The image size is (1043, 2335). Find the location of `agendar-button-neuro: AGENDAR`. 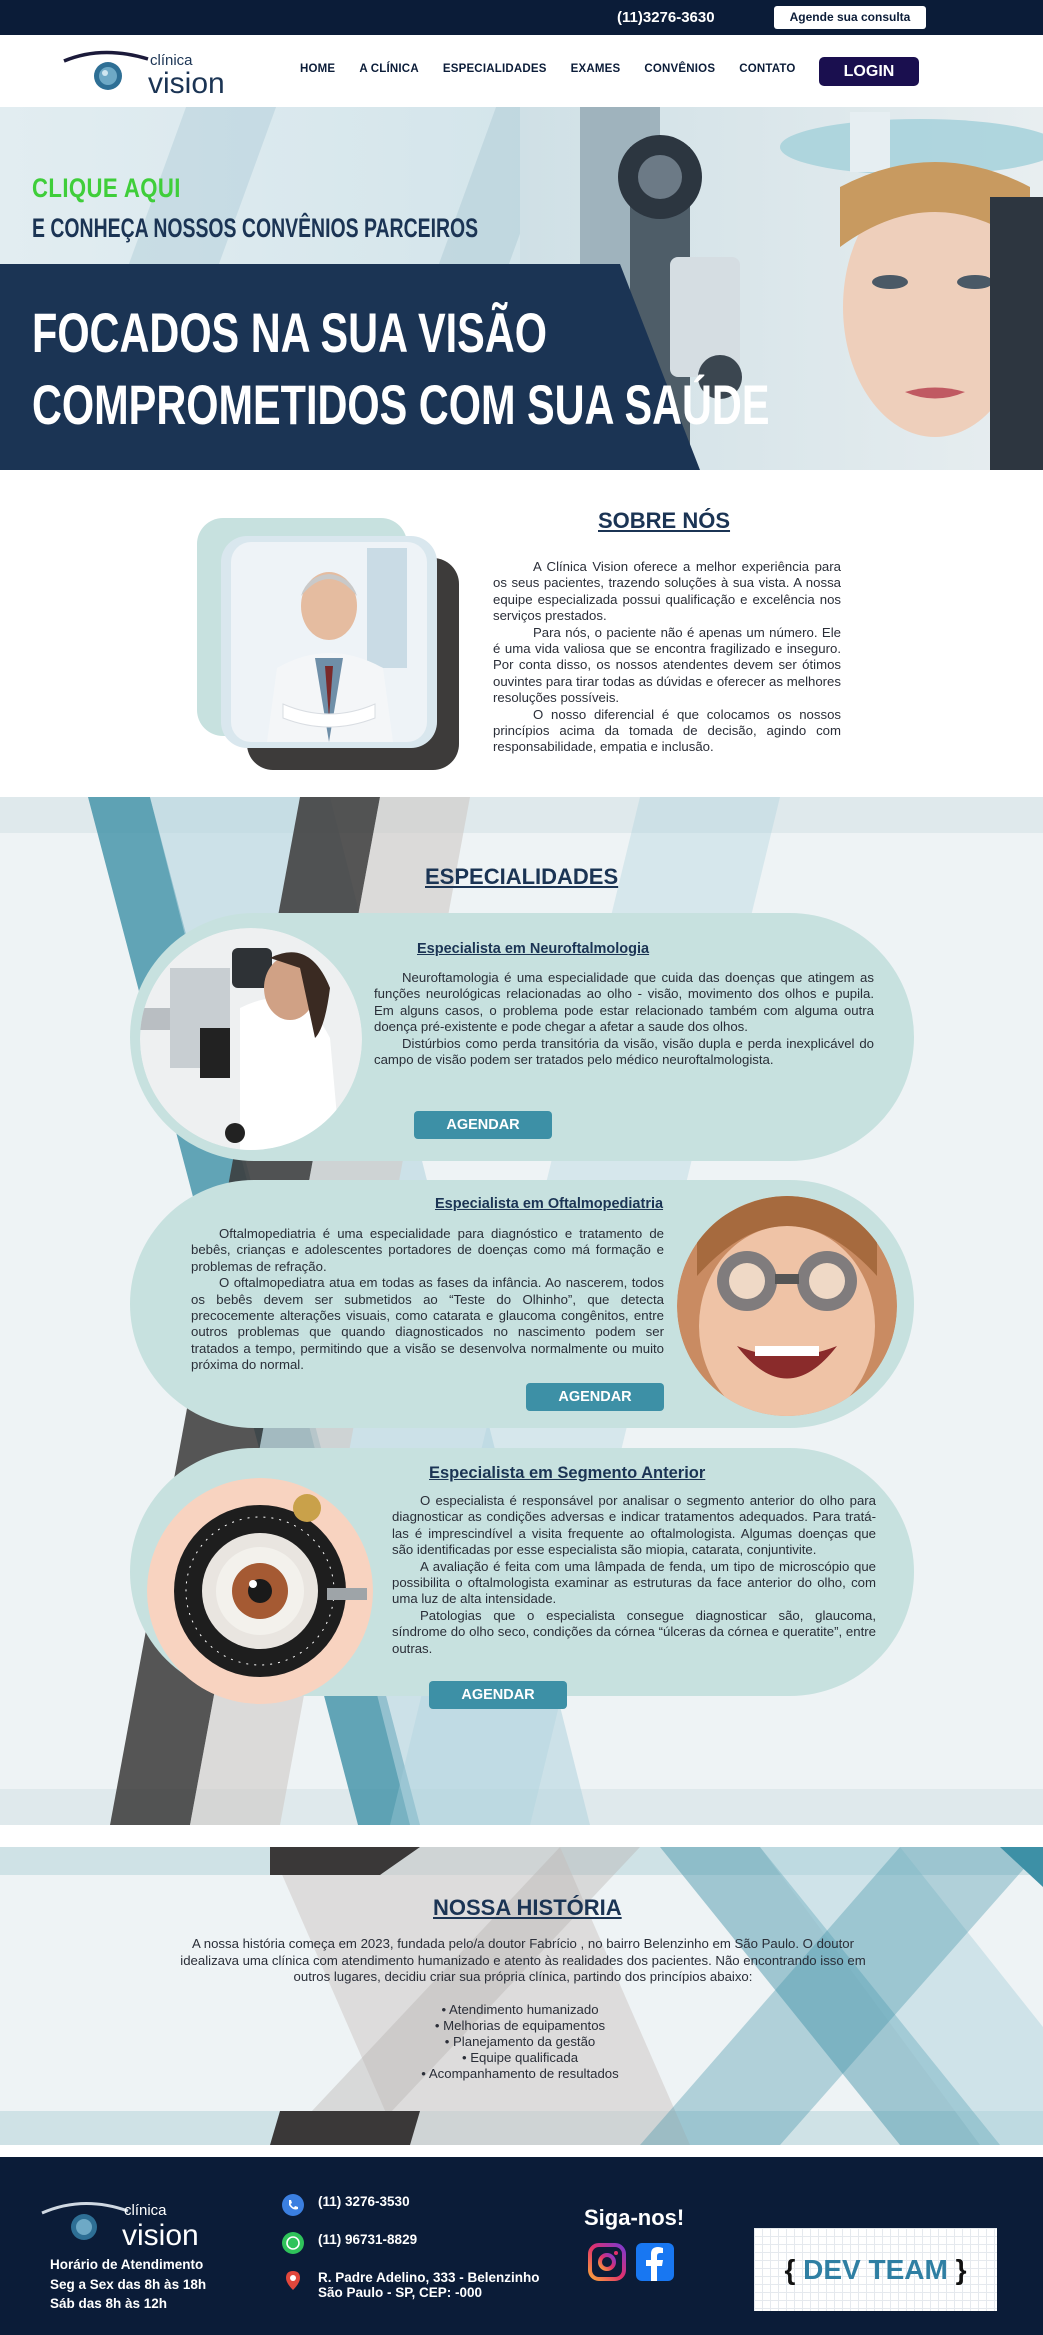

agendar-button-neuro: AGENDAR is located at coordinates (483, 1125).